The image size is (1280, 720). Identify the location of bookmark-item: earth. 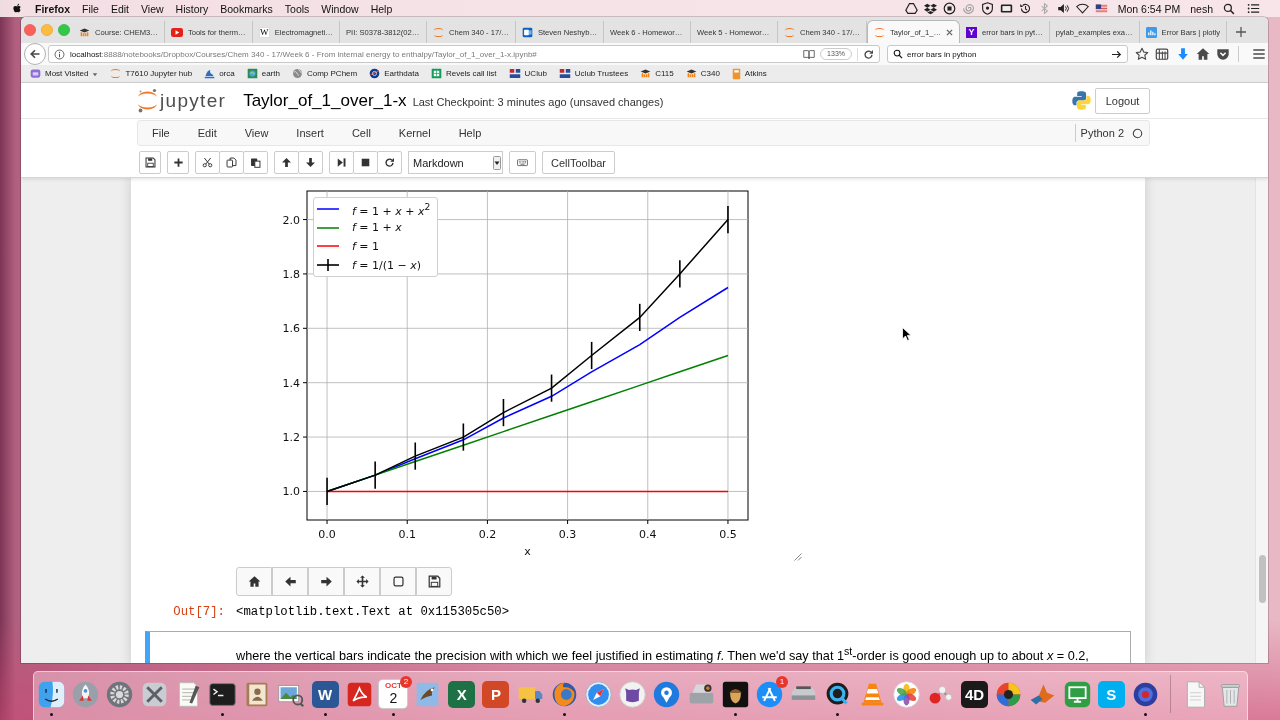
(263, 73).